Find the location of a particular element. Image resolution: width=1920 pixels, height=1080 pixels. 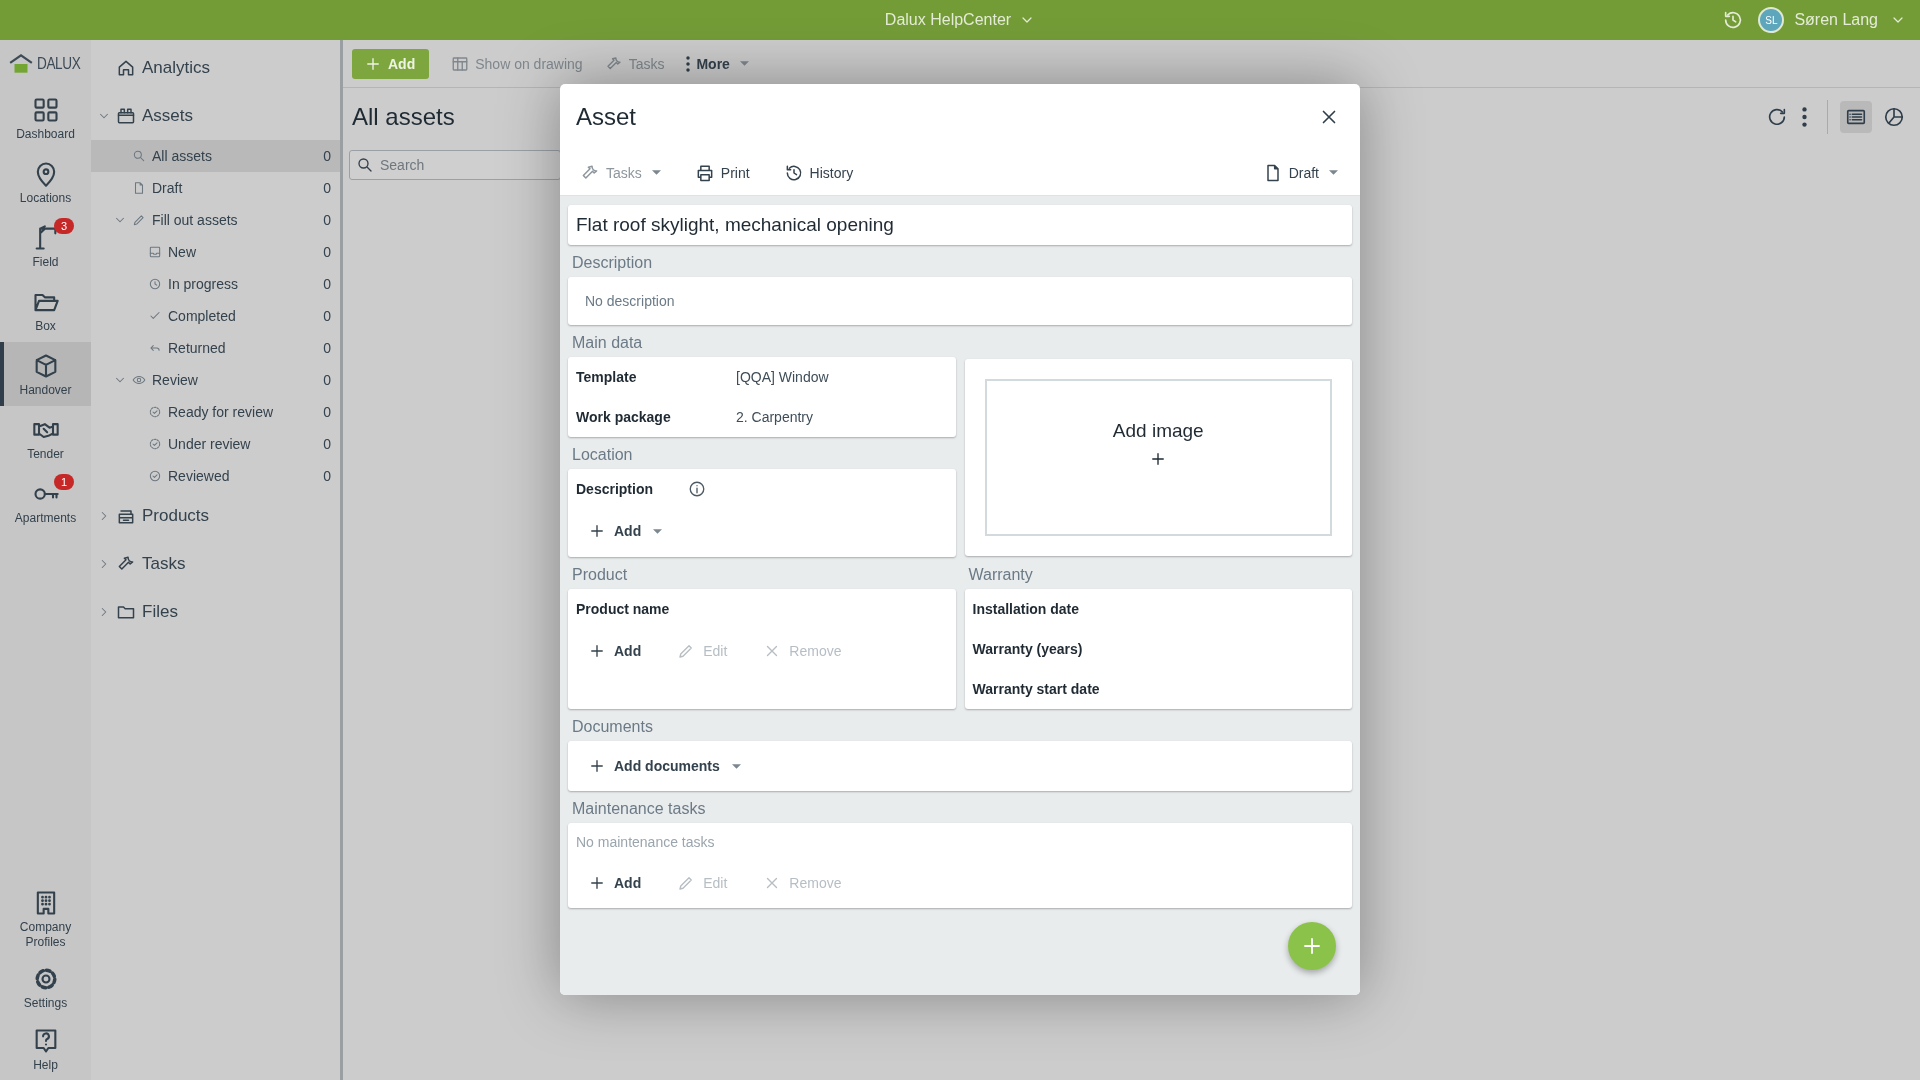

section-heading: Maintenance tasks is located at coordinates (639, 809).